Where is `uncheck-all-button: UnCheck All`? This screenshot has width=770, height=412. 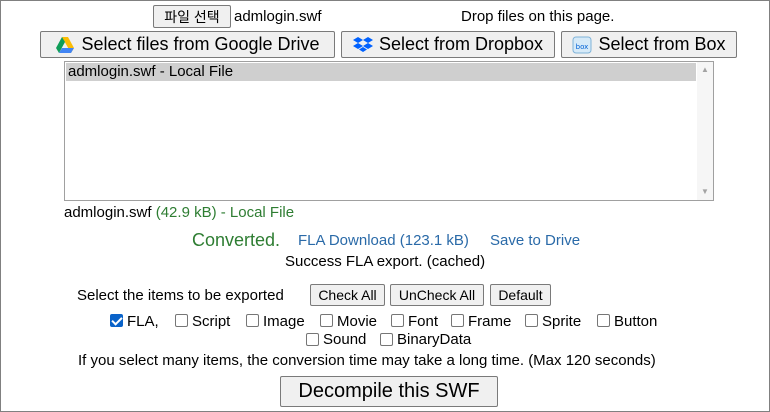 uncheck-all-button: UnCheck All is located at coordinates (437, 295).